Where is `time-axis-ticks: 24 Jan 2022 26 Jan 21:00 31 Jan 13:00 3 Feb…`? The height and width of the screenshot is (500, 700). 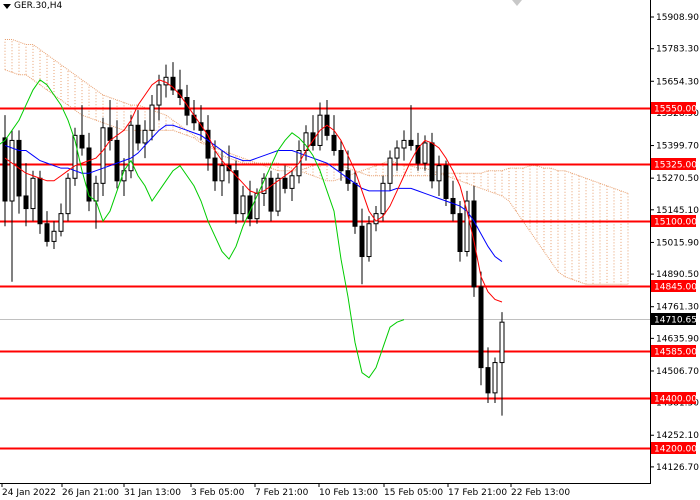 time-axis-ticks: 24 Jan 2022 26 Jan 21:00 31 Jan 13:00 3 Feb… is located at coordinates (285, 490).